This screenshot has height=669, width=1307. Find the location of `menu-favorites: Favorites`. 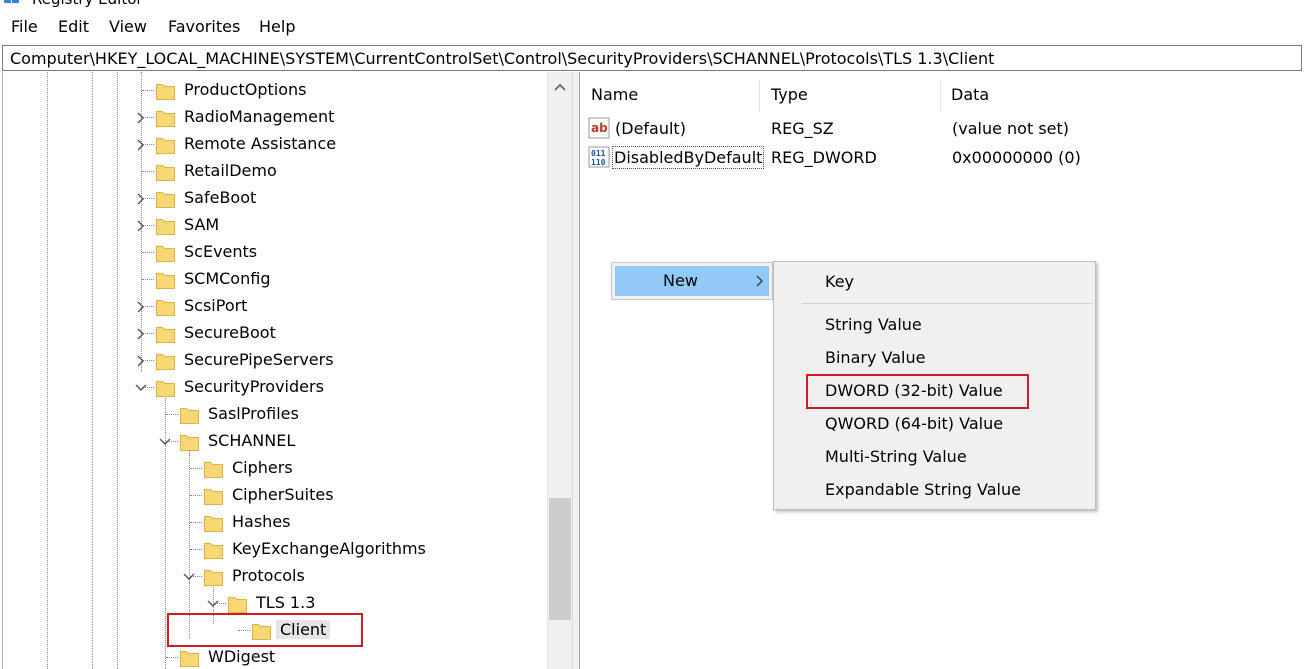

menu-favorites: Favorites is located at coordinates (204, 26).